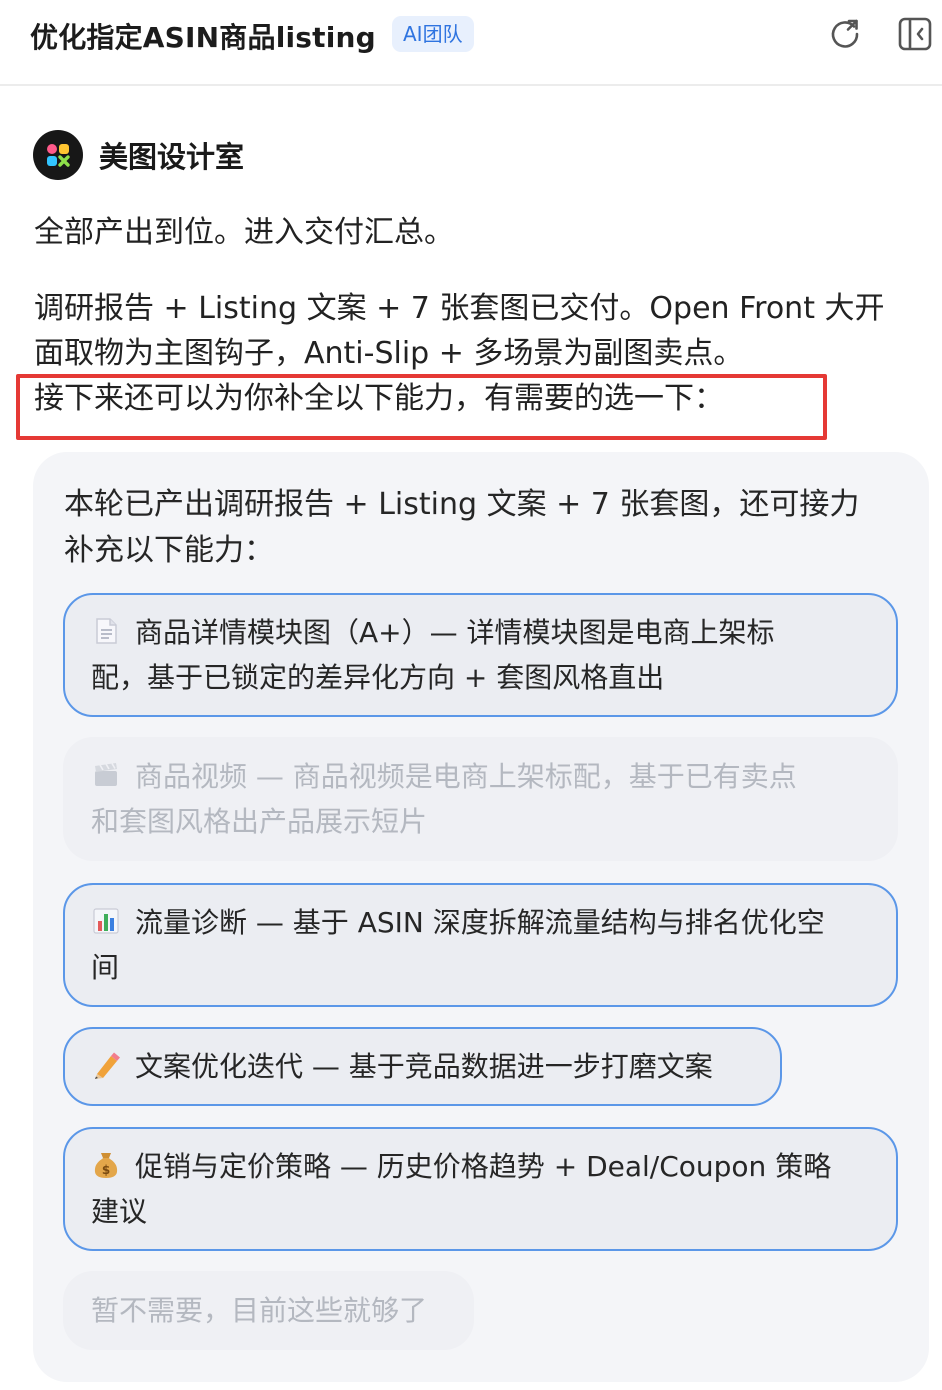 Image resolution: width=942 pixels, height=1390 pixels. I want to click on option-label: 商品详情模块图（A+）— 详情模块图是电商上架标, so click(455, 632).